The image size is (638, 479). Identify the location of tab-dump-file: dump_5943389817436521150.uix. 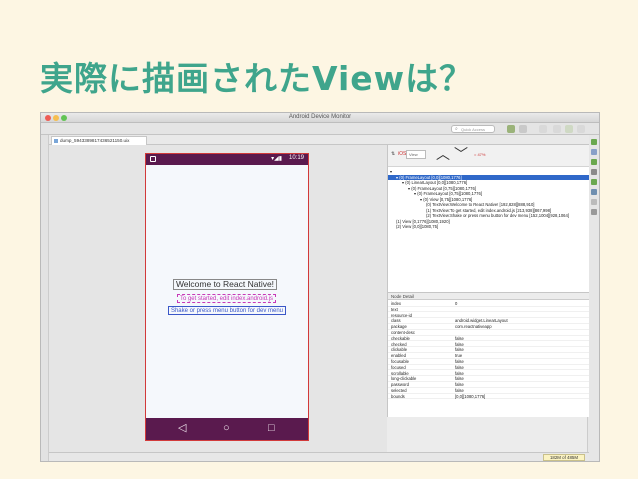
(99, 140).